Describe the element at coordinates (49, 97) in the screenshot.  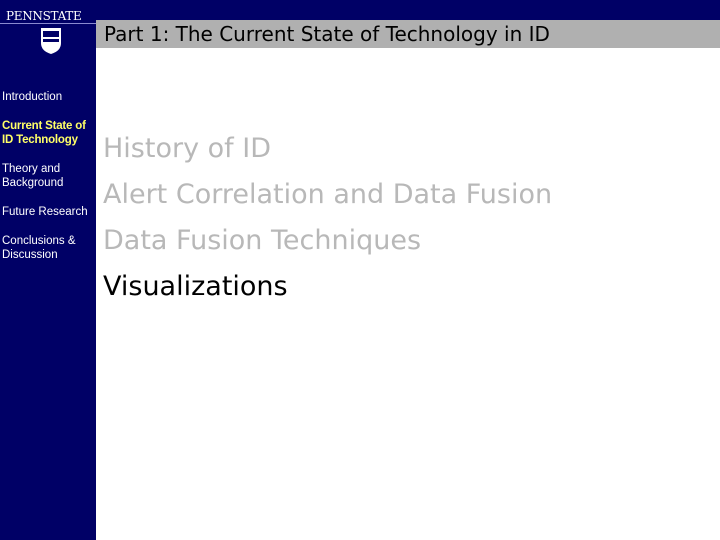
I see `sidebar-item-introduction: Introduction` at that location.